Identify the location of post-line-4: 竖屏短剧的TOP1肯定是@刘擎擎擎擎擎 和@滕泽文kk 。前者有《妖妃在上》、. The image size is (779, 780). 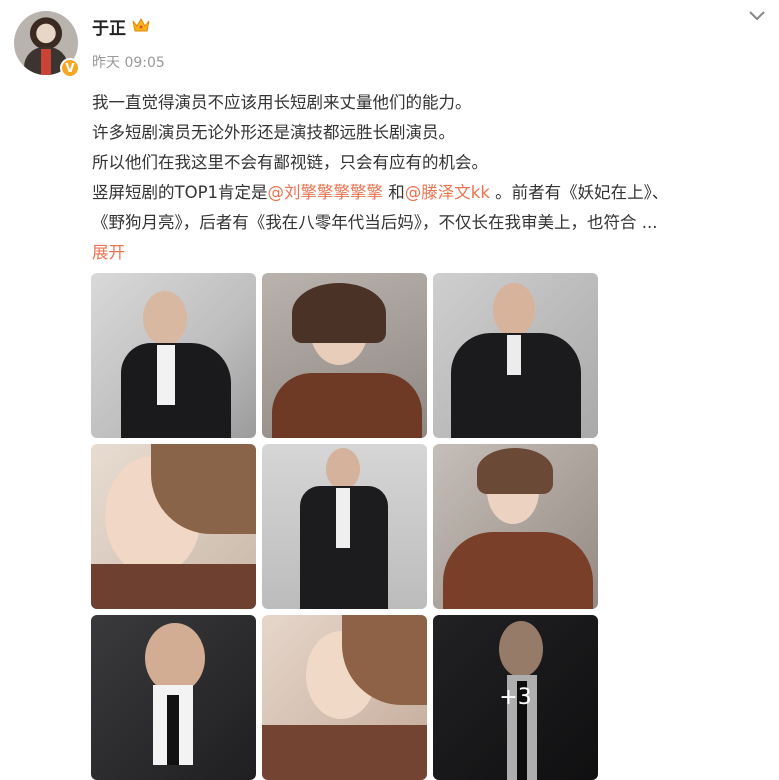
(427, 193).